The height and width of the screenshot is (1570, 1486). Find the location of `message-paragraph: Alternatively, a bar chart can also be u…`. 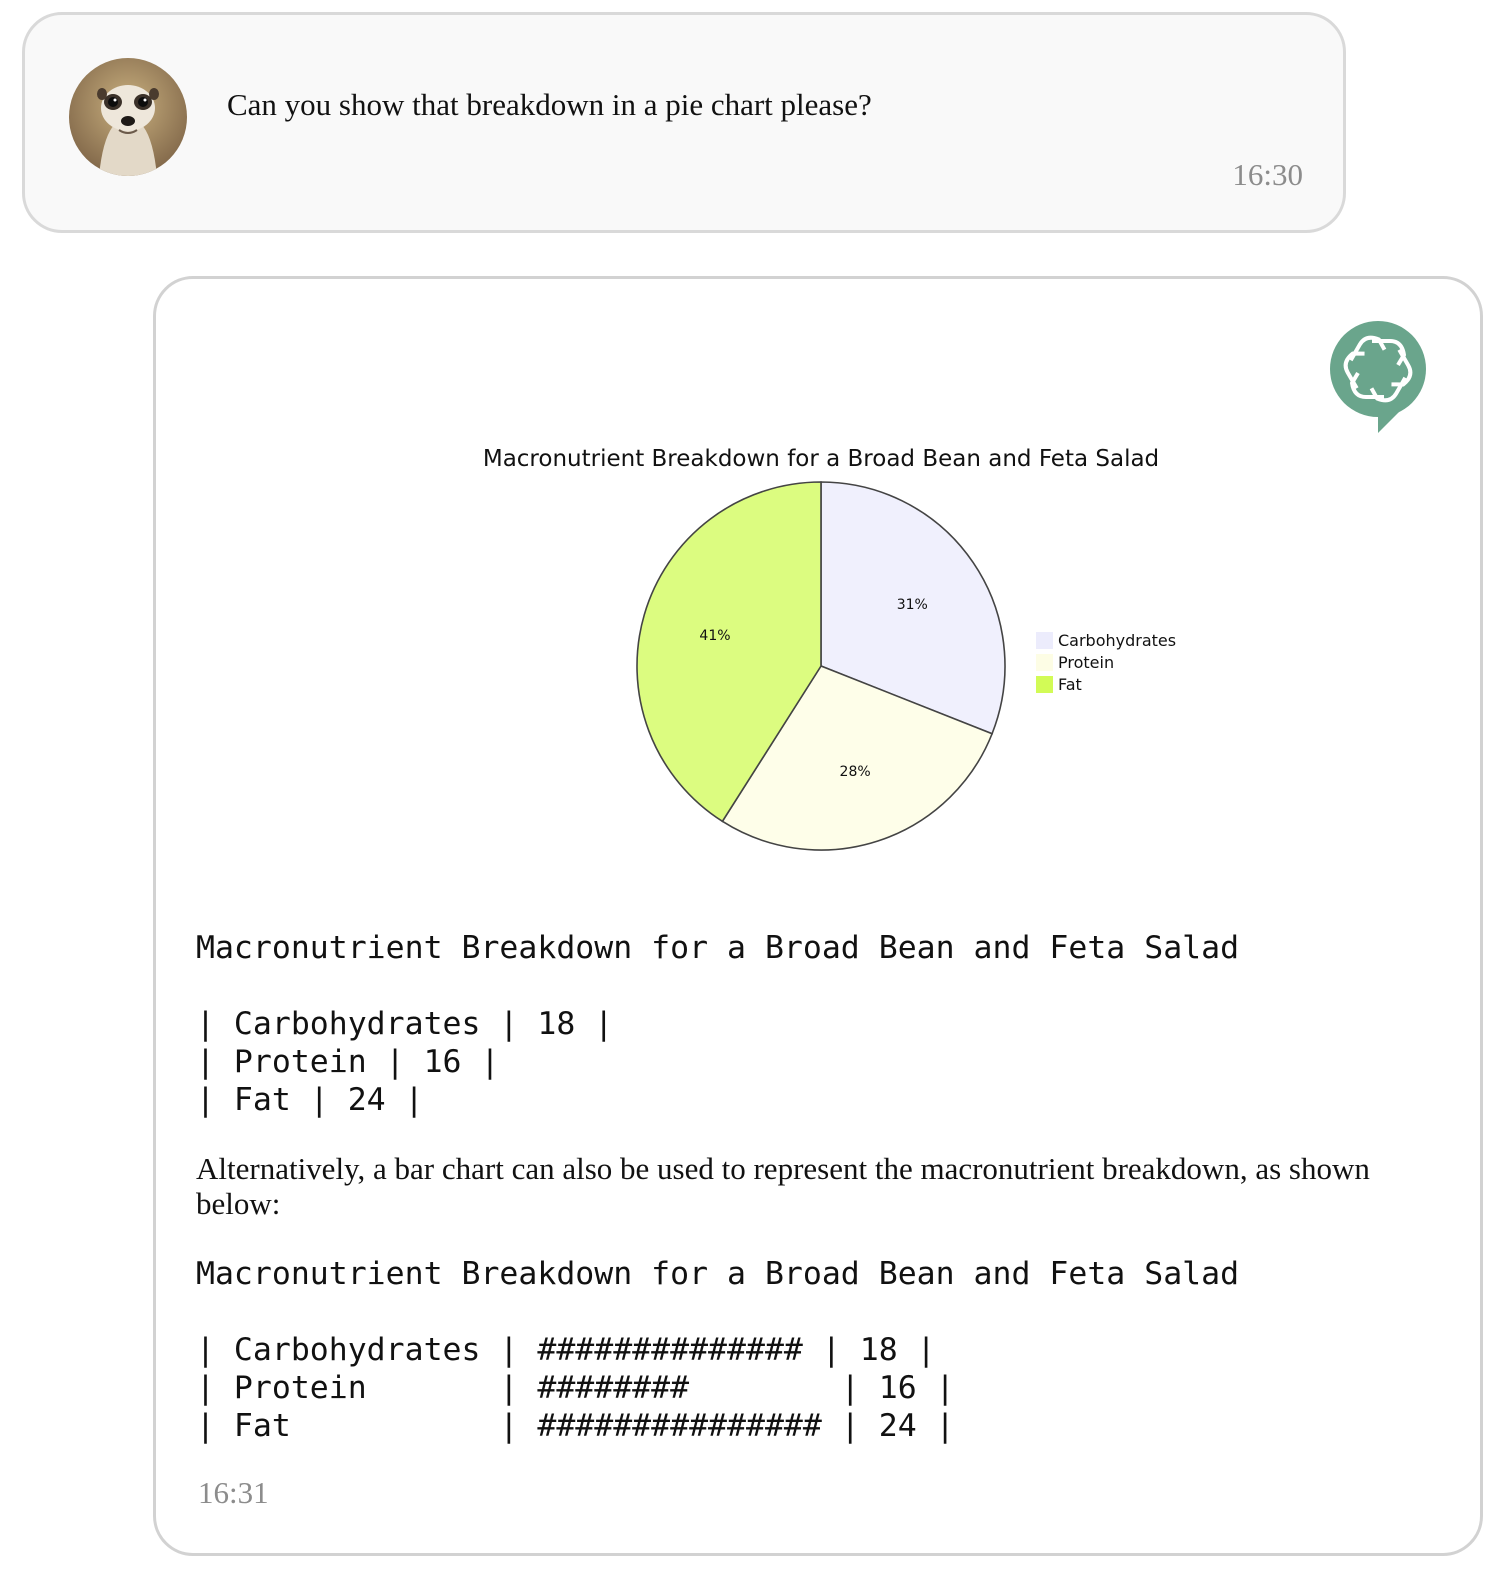

message-paragraph: Alternatively, a bar chart can also be u… is located at coordinates (783, 1186).